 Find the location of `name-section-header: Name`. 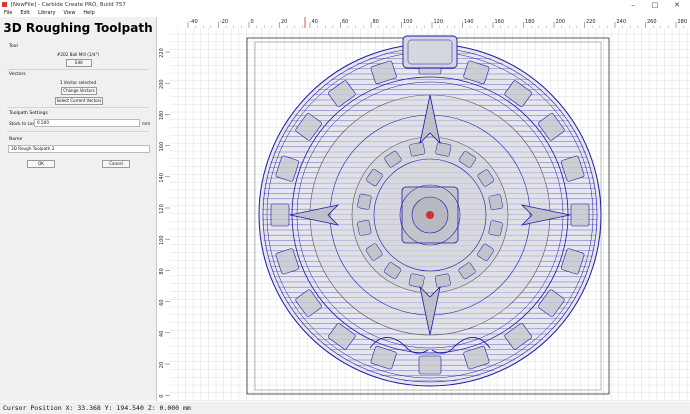

name-section-header: Name is located at coordinates (16, 139).